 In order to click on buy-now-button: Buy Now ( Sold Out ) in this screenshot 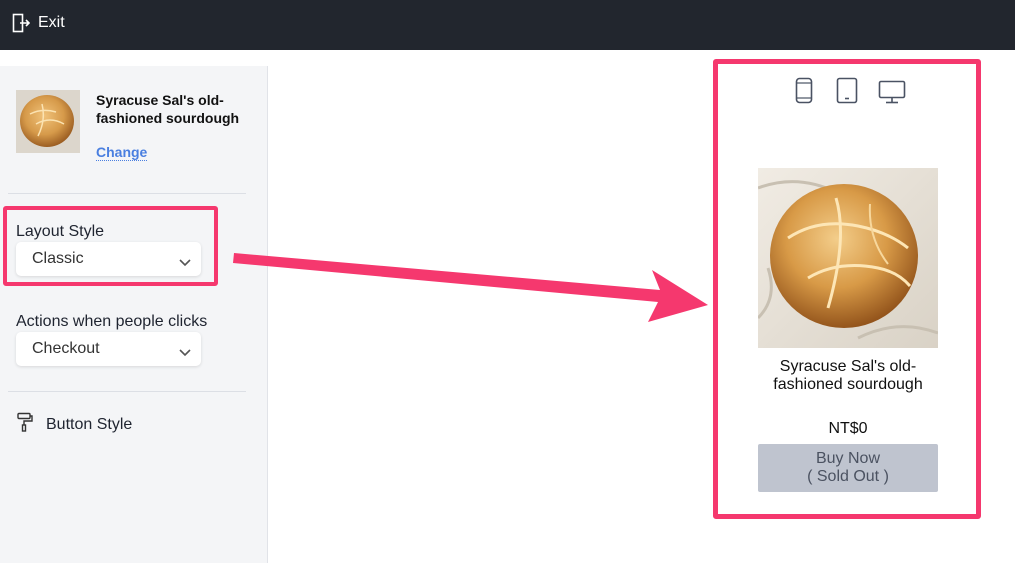, I will do `click(848, 468)`.